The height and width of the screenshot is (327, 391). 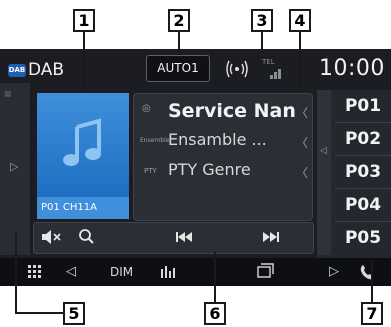 What do you see at coordinates (8, 93) in the screenshot?
I see `drawer-hint-icon: ■` at bounding box center [8, 93].